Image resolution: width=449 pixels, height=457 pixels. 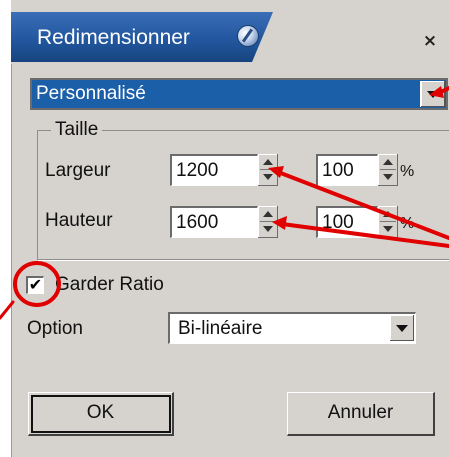 I want to click on height-percent-stepper, so click(x=388, y=222).